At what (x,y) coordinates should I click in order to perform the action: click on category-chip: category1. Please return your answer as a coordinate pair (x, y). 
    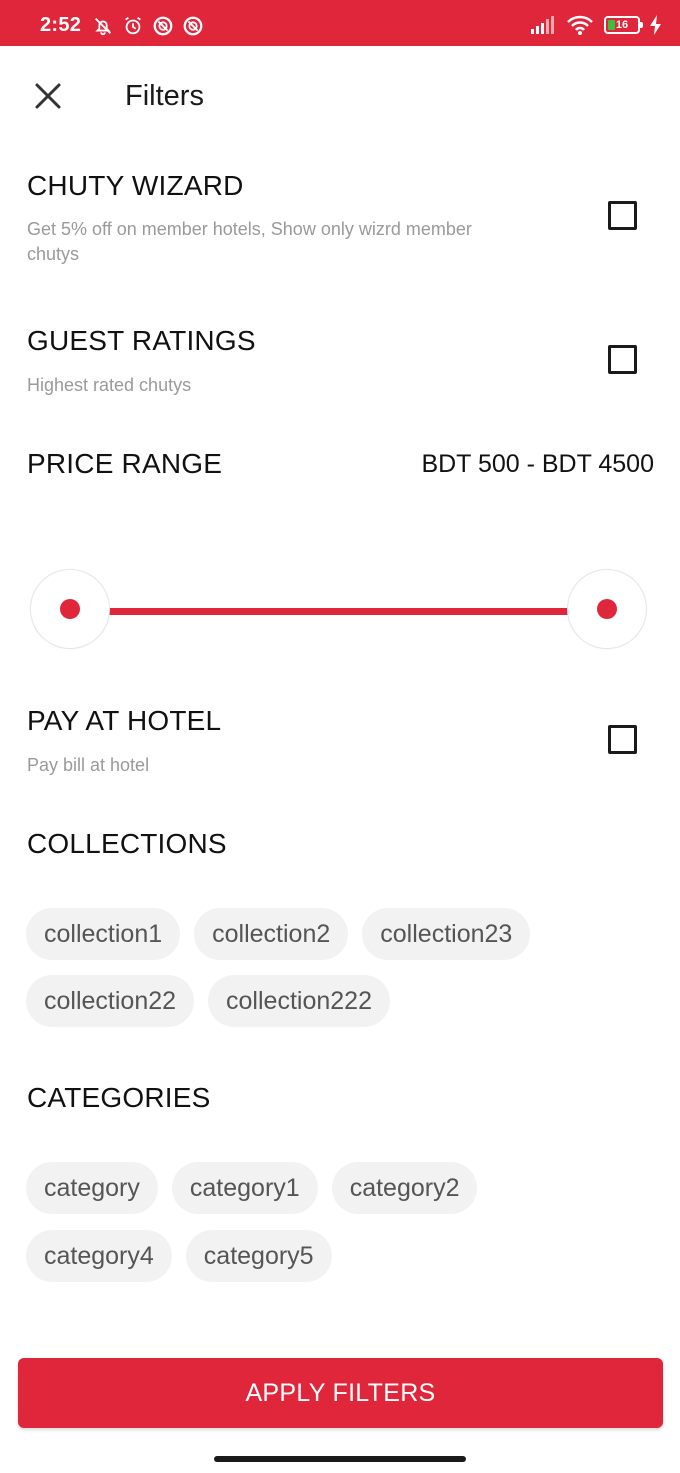
    Looking at the image, I should click on (244, 1188).